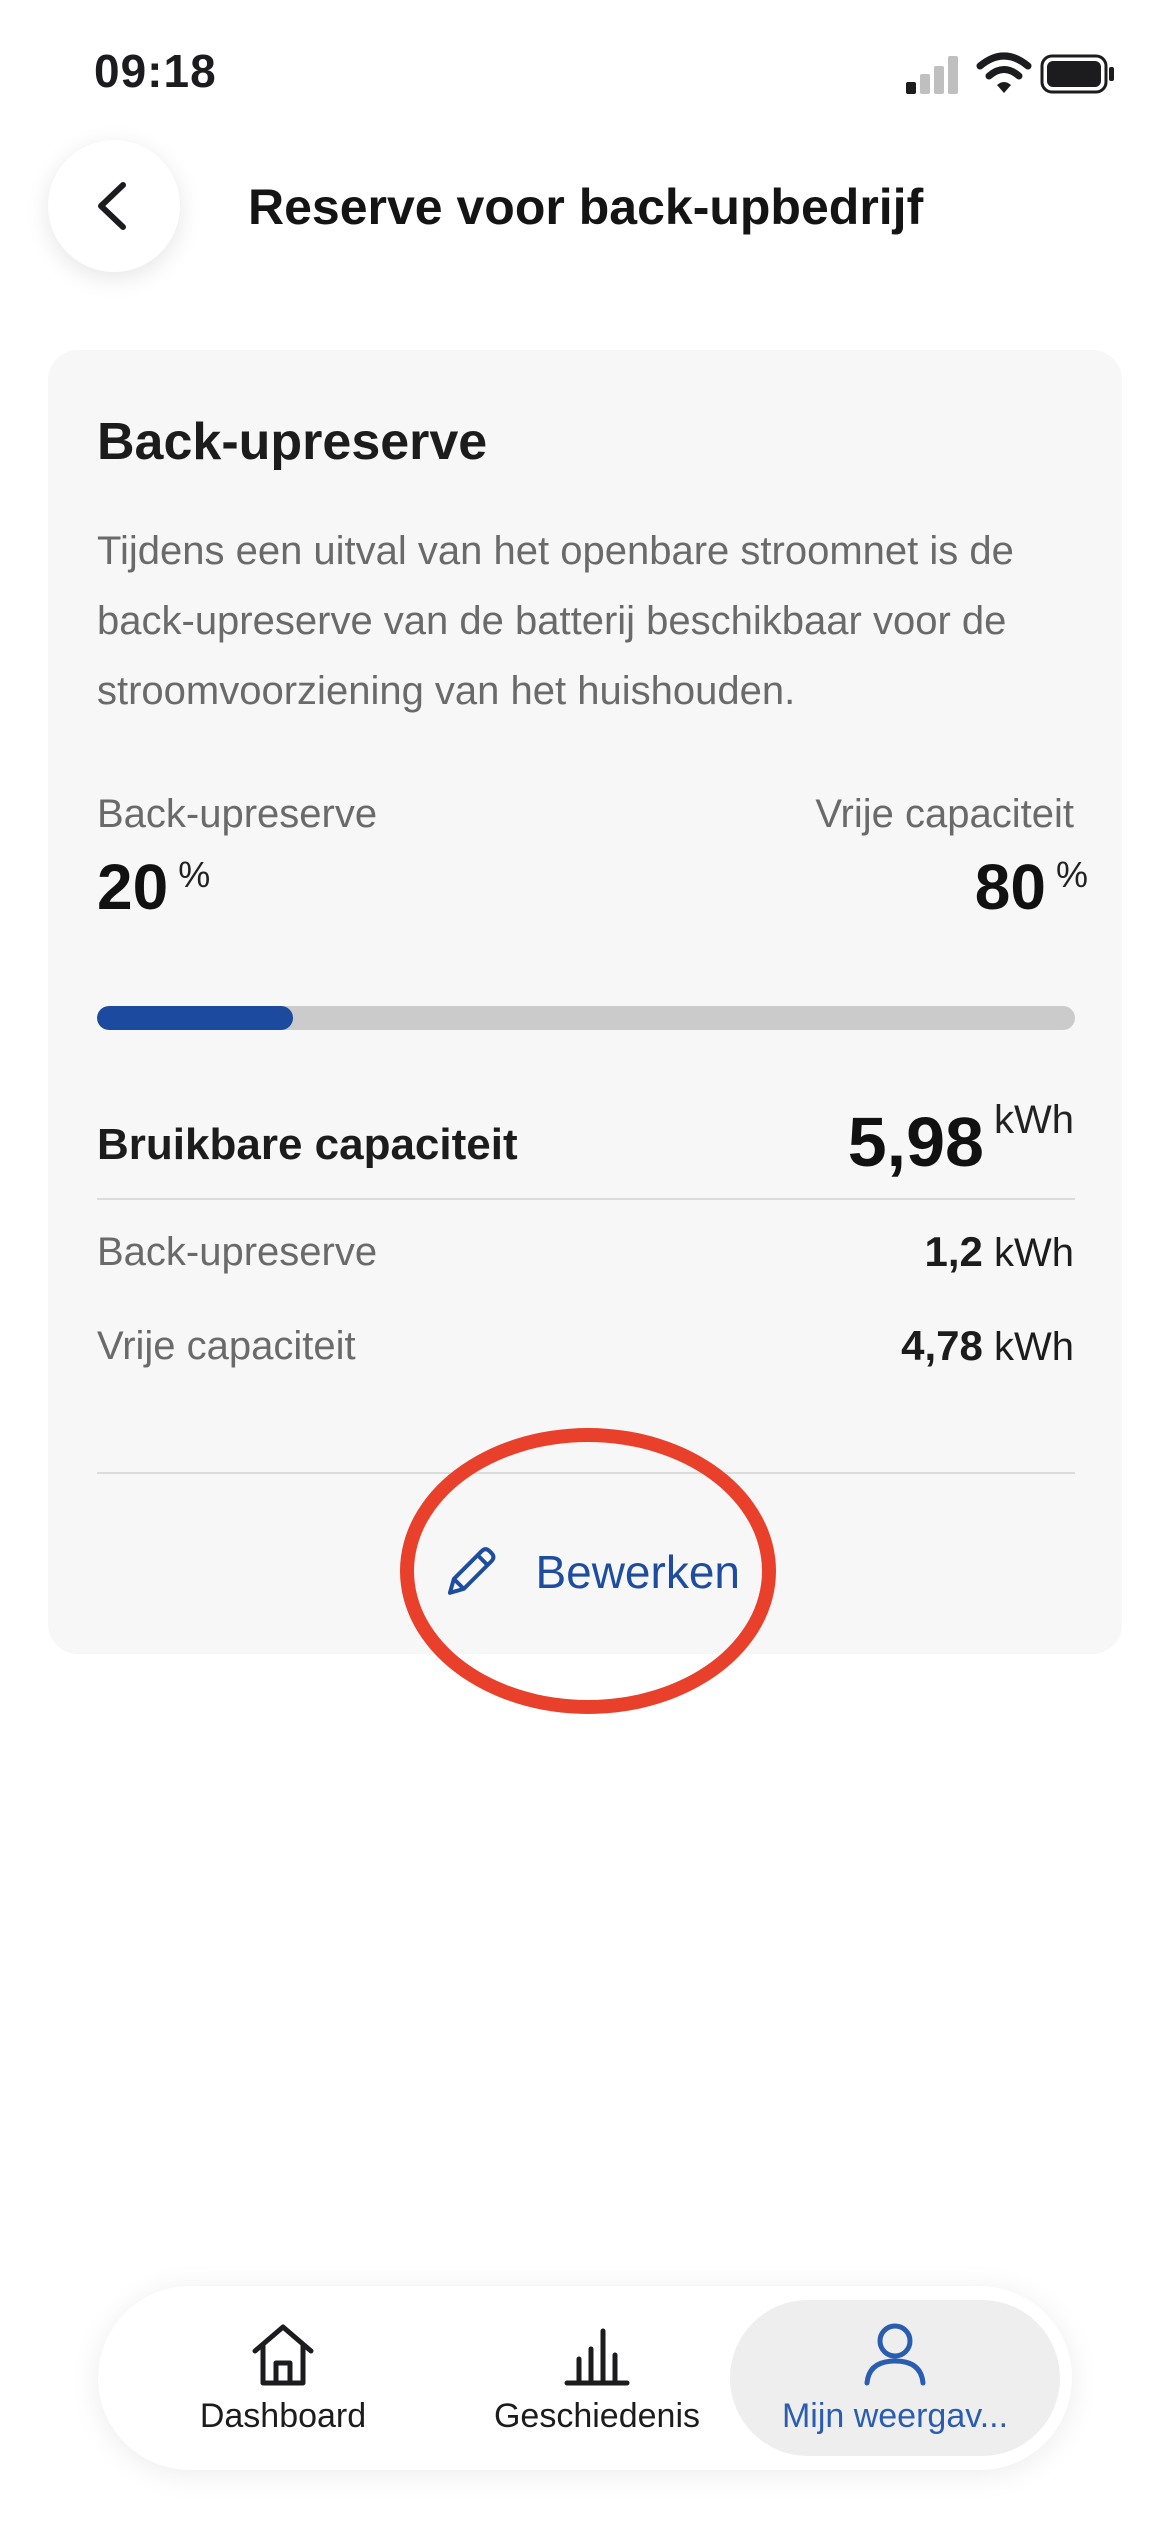  I want to click on row-backup-label: Back-upreserve, so click(237, 1252).